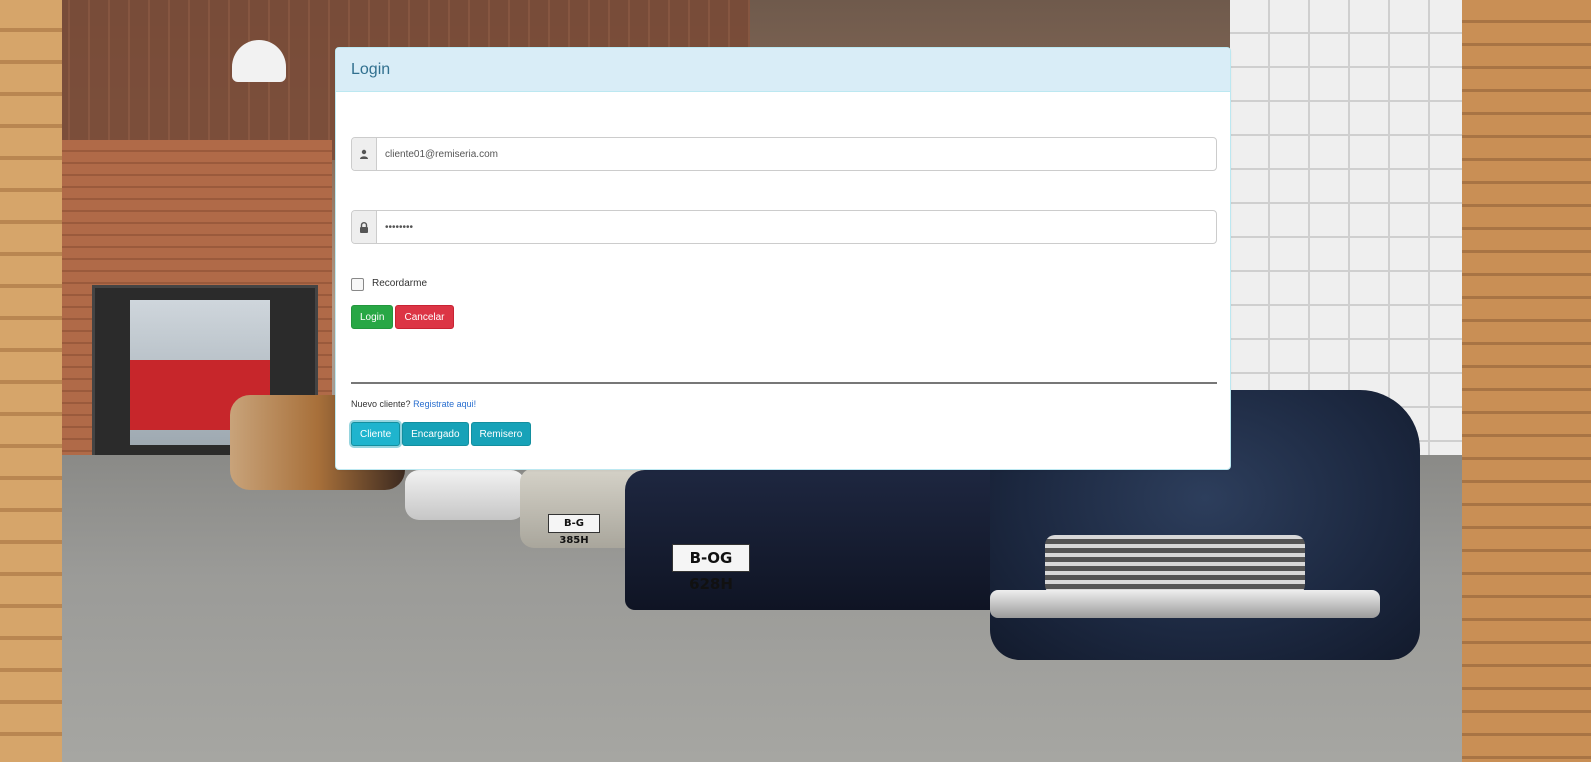 The image size is (1591, 762). I want to click on background-car-grille, so click(1175, 565).